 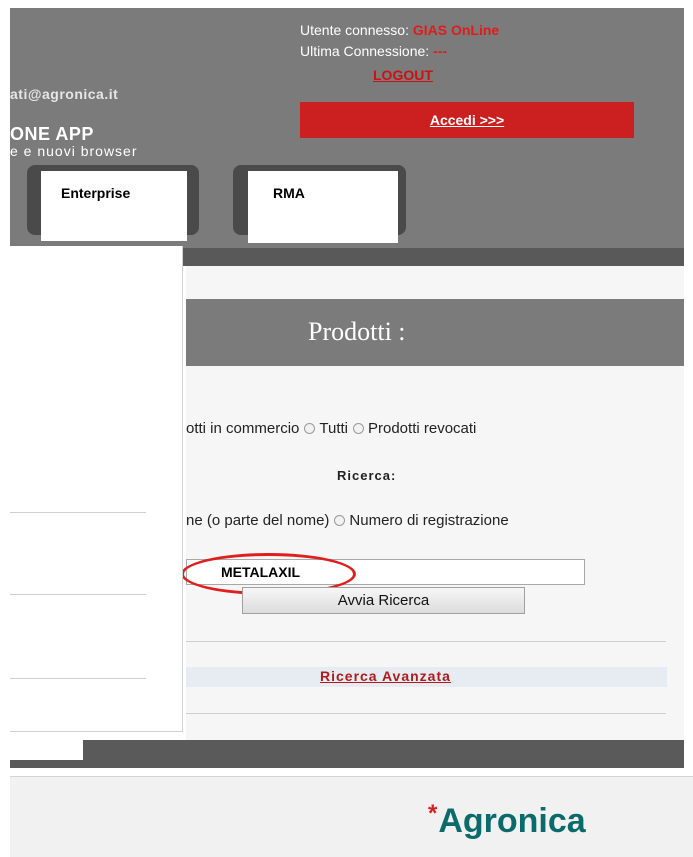 What do you see at coordinates (95, 193) in the screenshot?
I see `tab-enterprise-label: Enterprise` at bounding box center [95, 193].